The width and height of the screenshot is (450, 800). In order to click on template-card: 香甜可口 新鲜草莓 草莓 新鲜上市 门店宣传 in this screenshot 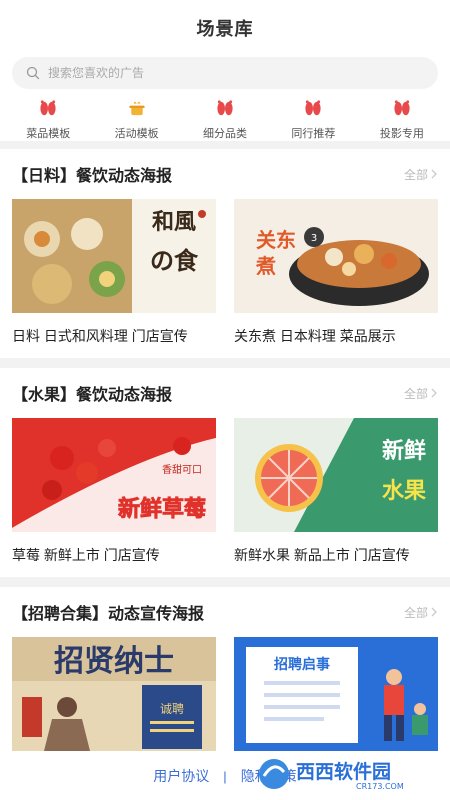, I will do `click(114, 491)`.